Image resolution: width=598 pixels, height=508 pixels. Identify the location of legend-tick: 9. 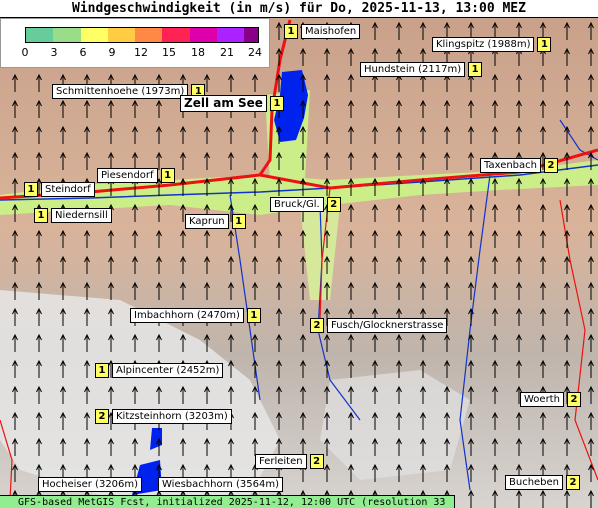
(112, 52).